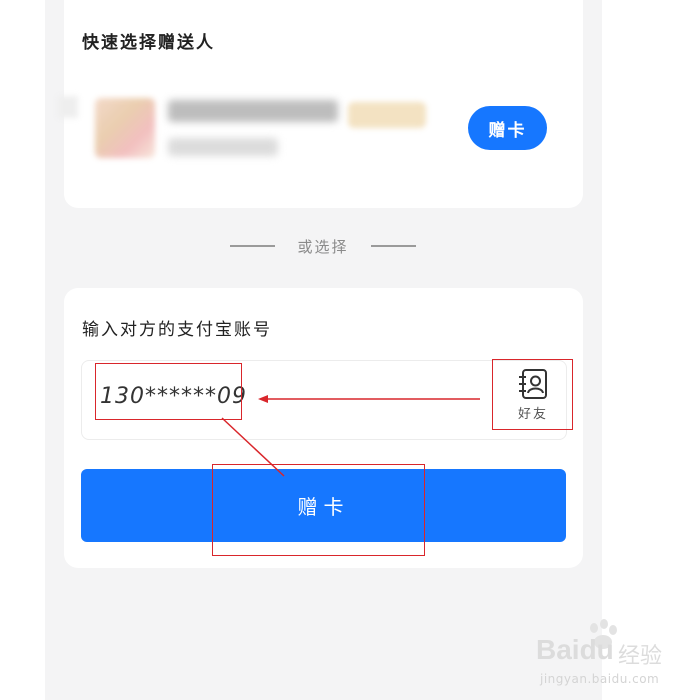 This screenshot has width=700, height=700. I want to click on divider-text: 或选择, so click(323, 246).